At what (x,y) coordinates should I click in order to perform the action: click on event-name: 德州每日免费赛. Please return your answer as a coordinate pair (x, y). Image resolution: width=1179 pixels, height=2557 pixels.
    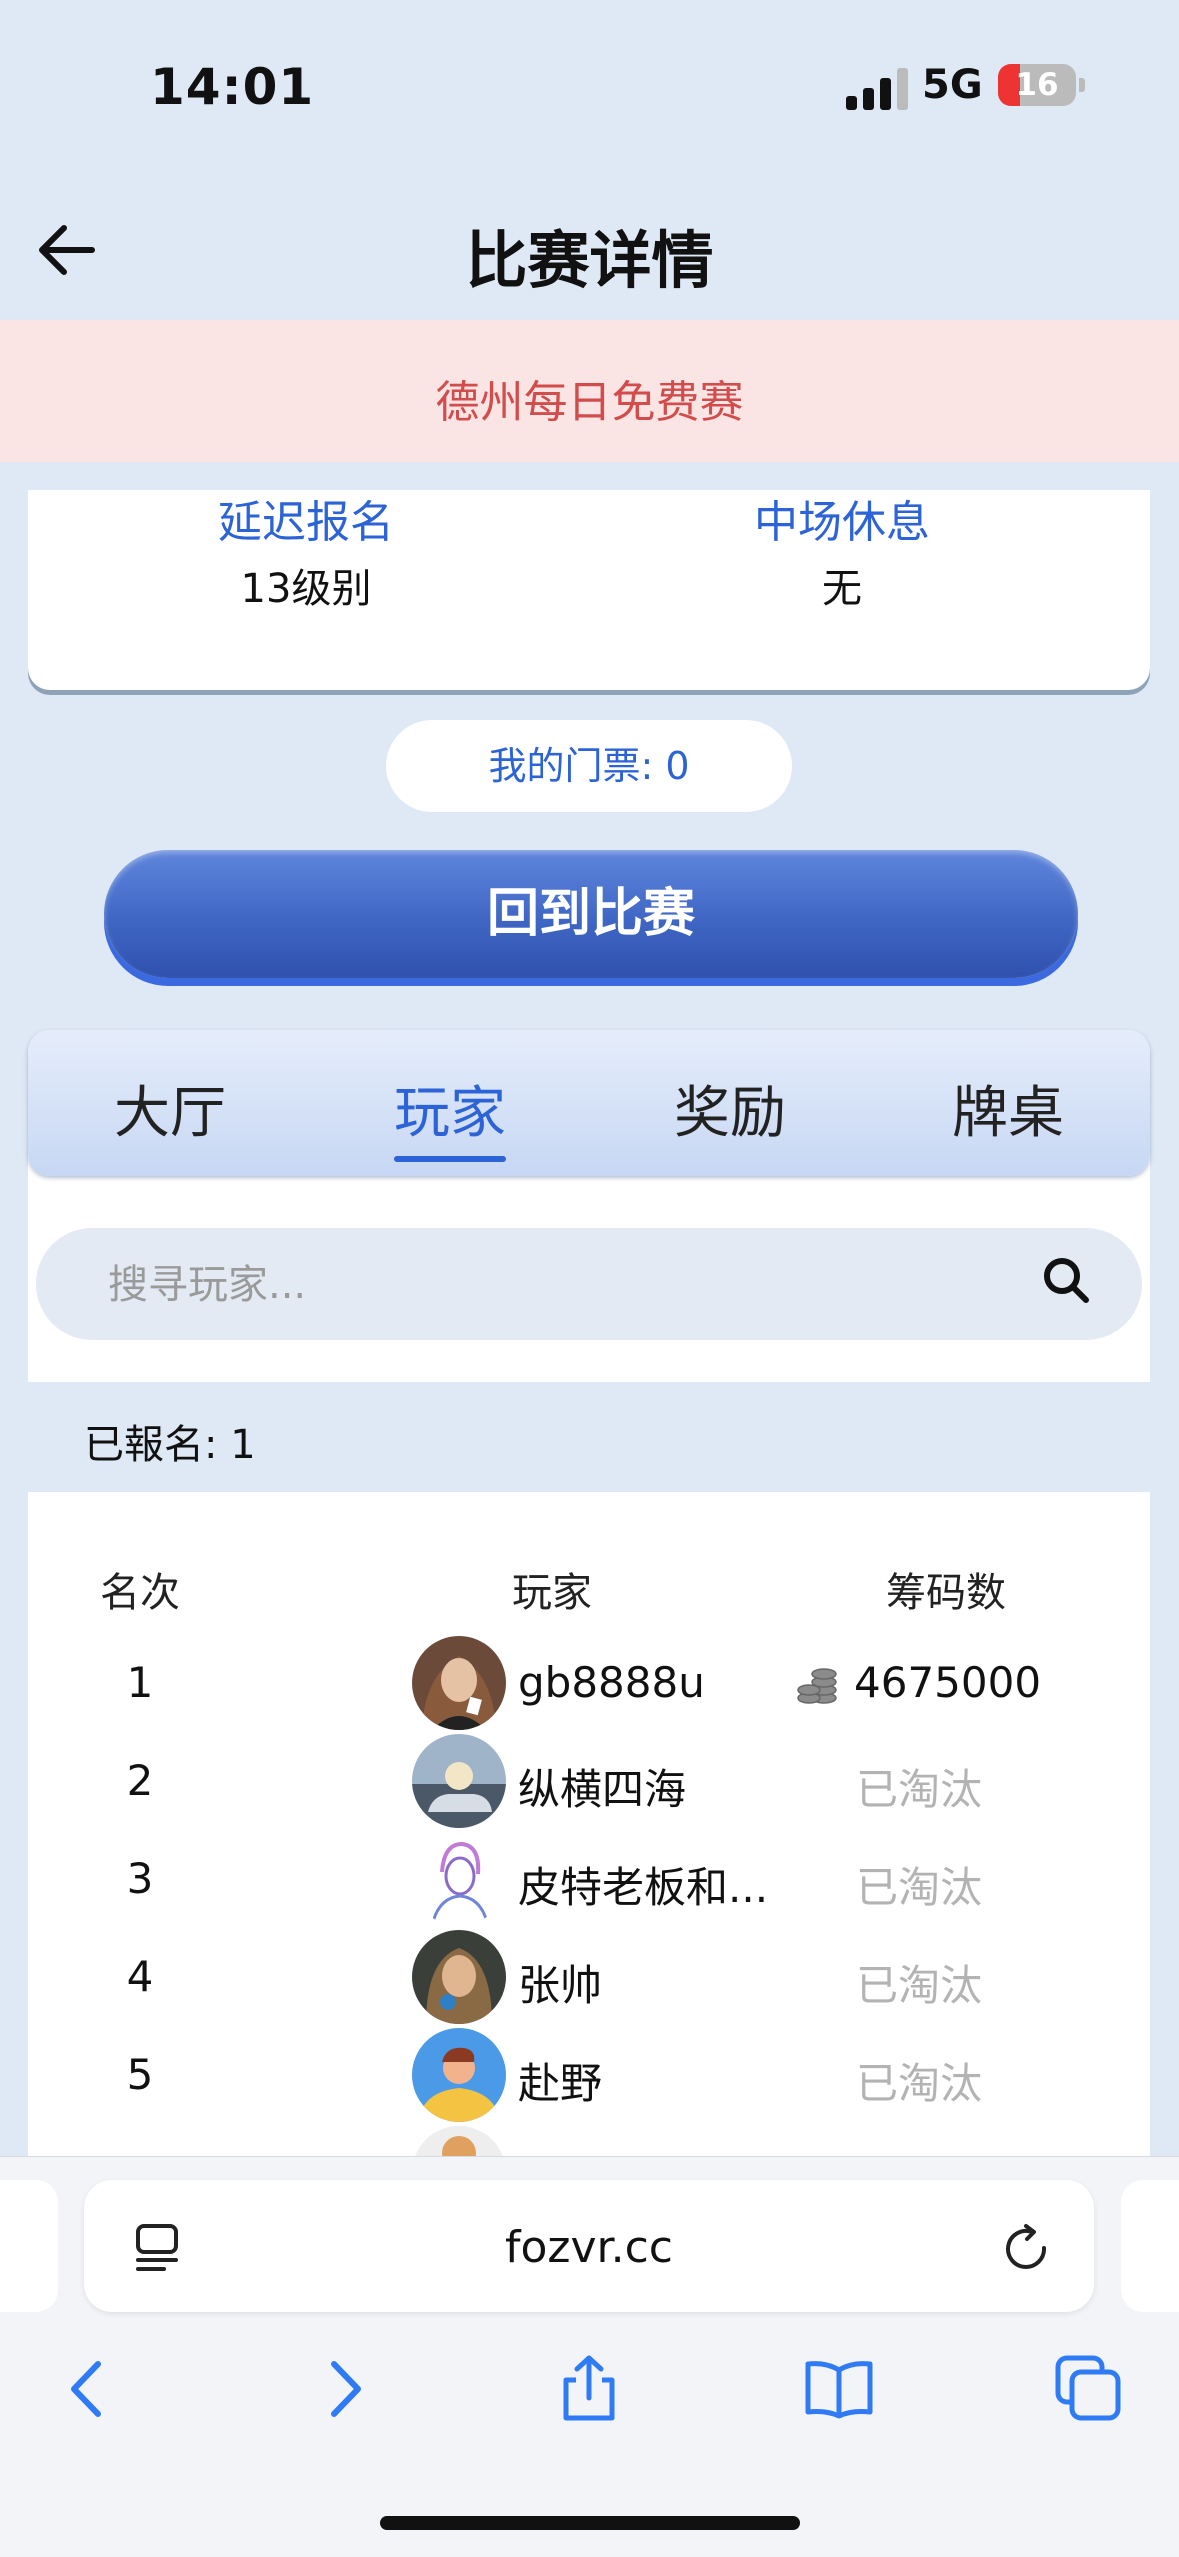
    Looking at the image, I should click on (589, 402).